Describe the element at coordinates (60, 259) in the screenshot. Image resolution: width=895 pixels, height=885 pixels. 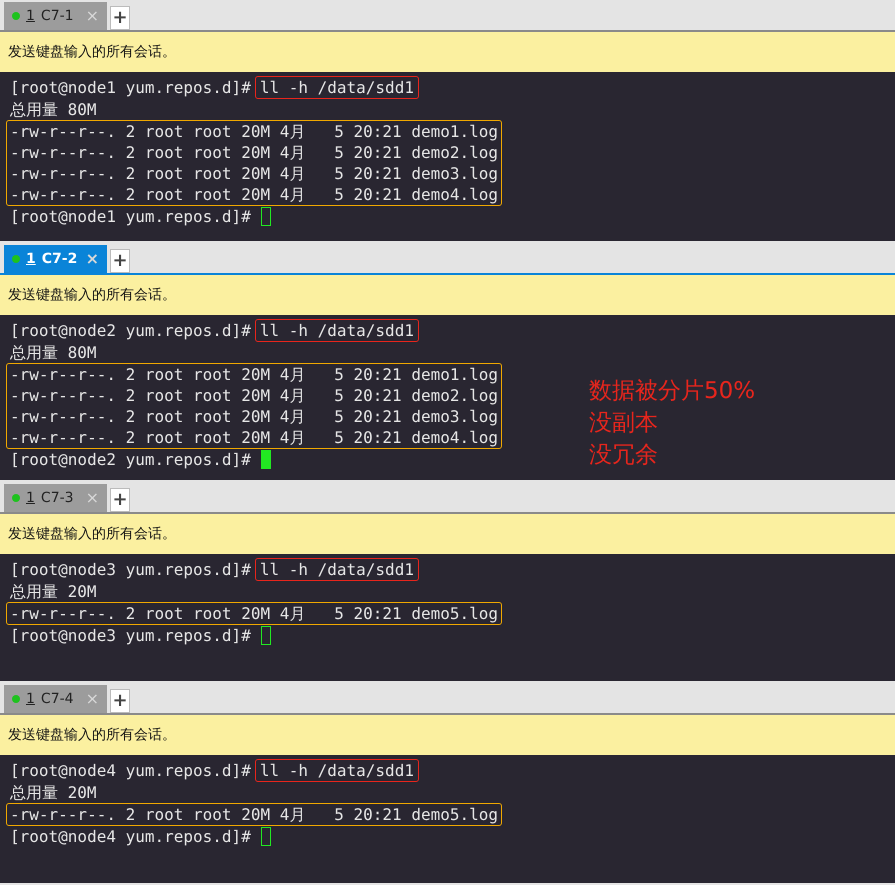
I see `tab-title: C7-2` at that location.